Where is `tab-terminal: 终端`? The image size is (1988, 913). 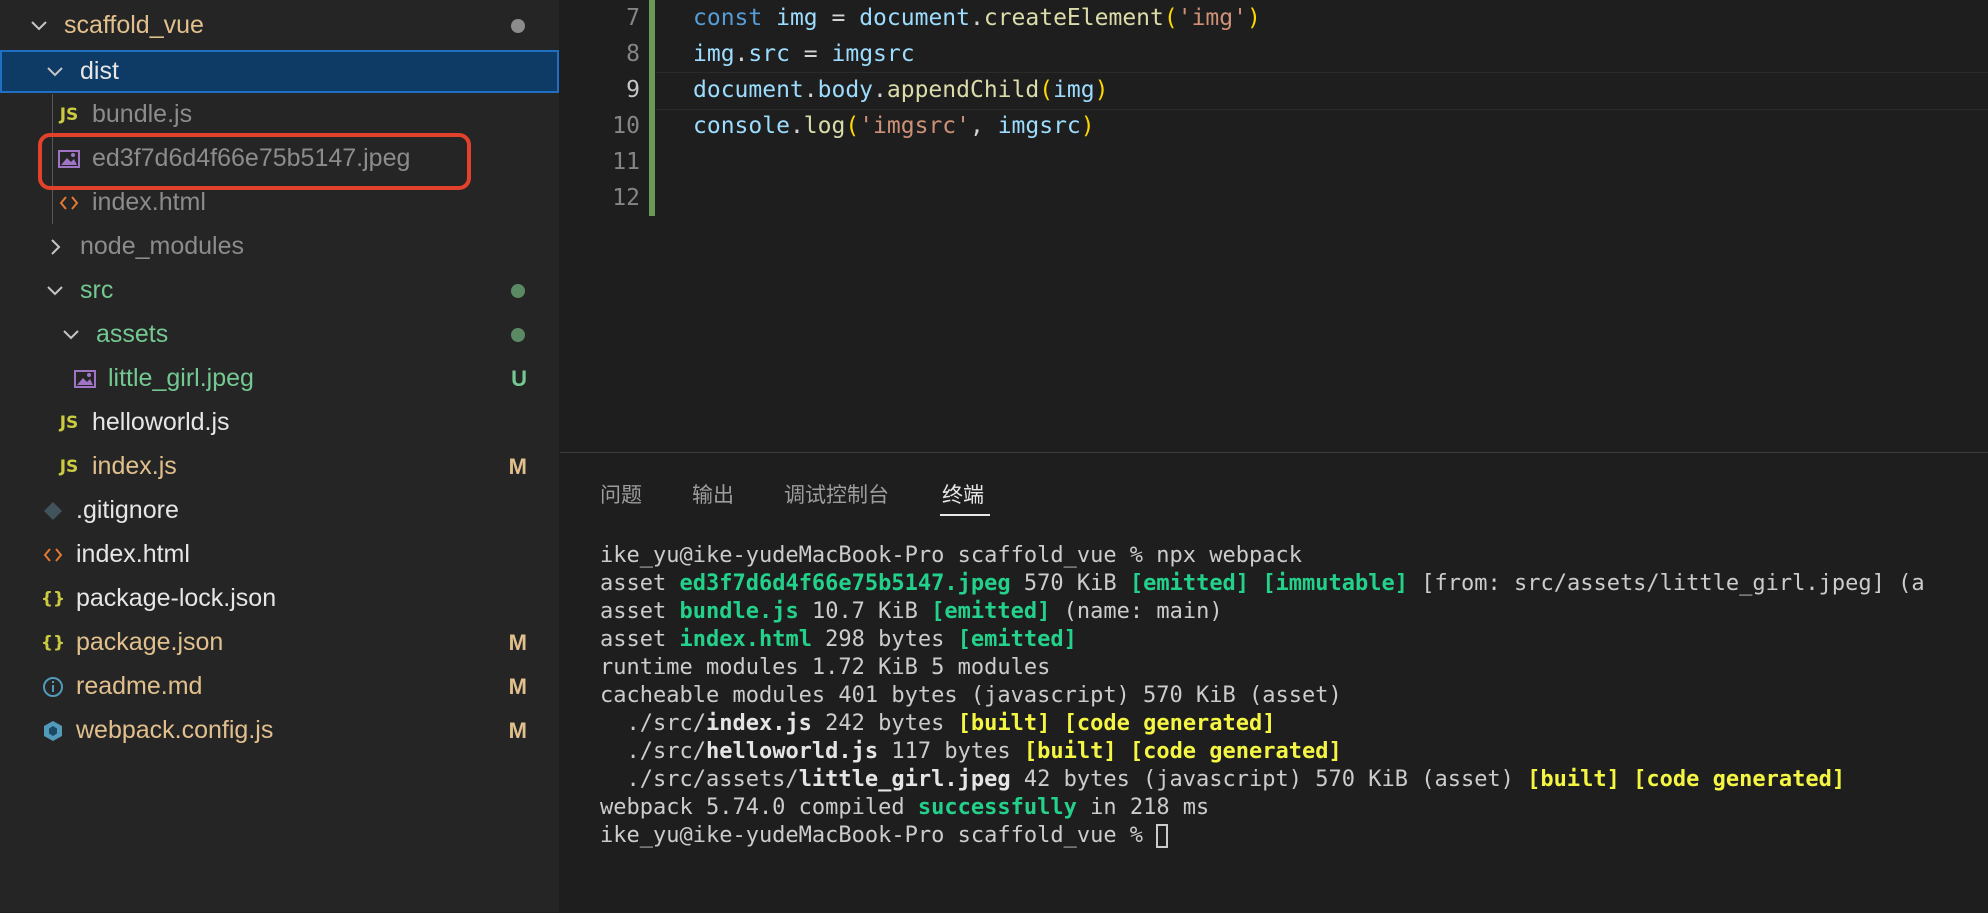 tab-terminal: 终端 is located at coordinates (963, 494).